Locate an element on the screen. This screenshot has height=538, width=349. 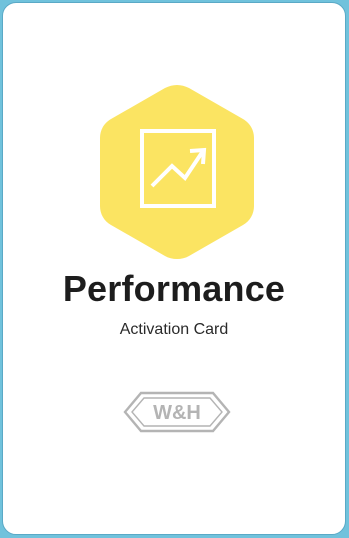
wh-logo-shape: W&H is located at coordinates (177, 412).